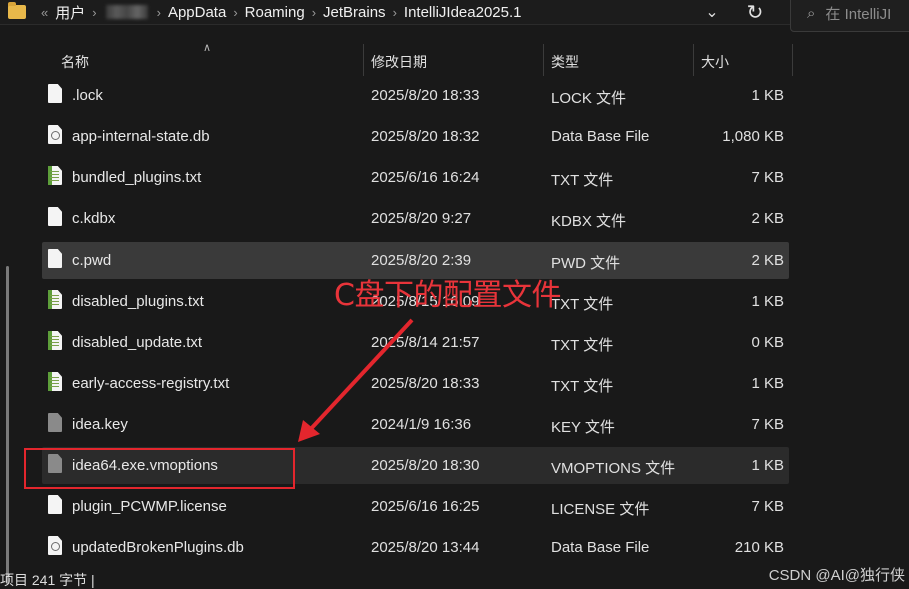  What do you see at coordinates (94, 218) in the screenshot?
I see `file-name: c.kdbx` at bounding box center [94, 218].